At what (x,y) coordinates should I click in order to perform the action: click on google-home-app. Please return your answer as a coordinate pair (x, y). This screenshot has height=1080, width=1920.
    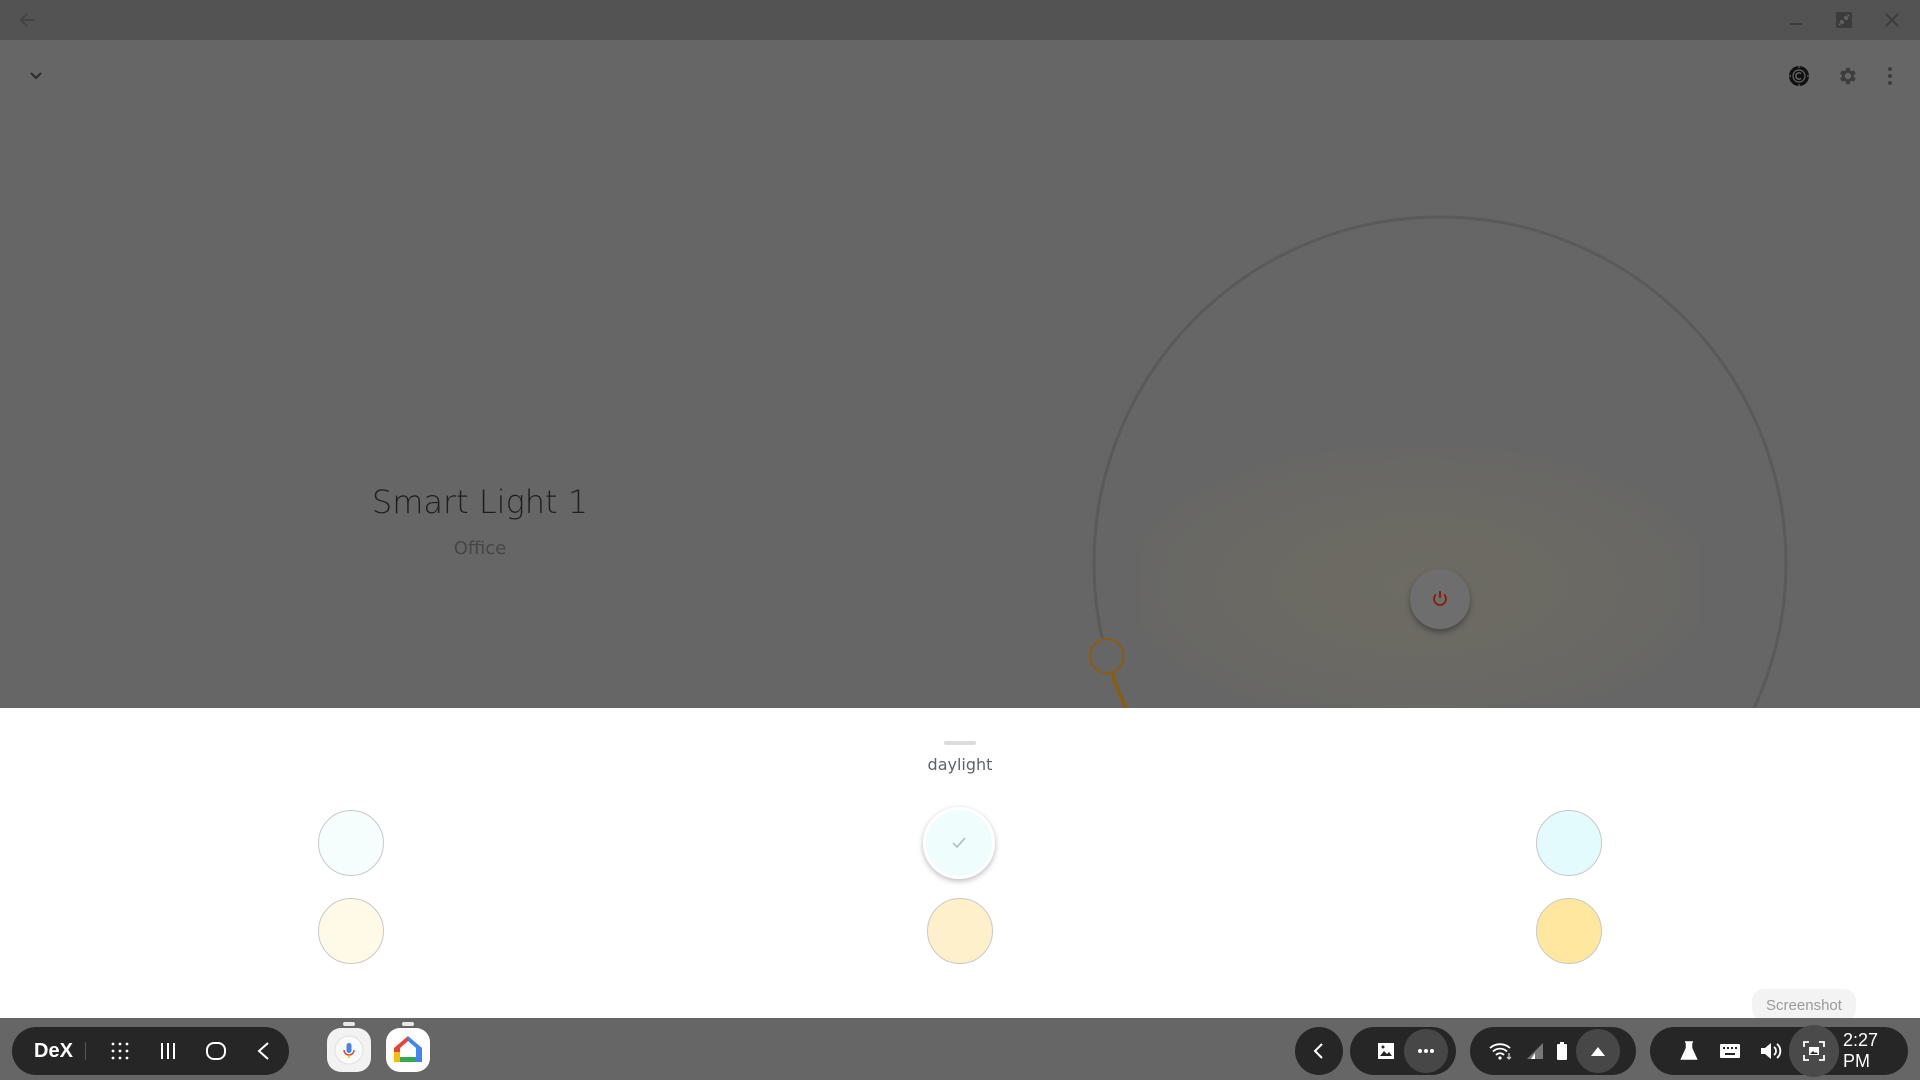
    Looking at the image, I should click on (408, 1047).